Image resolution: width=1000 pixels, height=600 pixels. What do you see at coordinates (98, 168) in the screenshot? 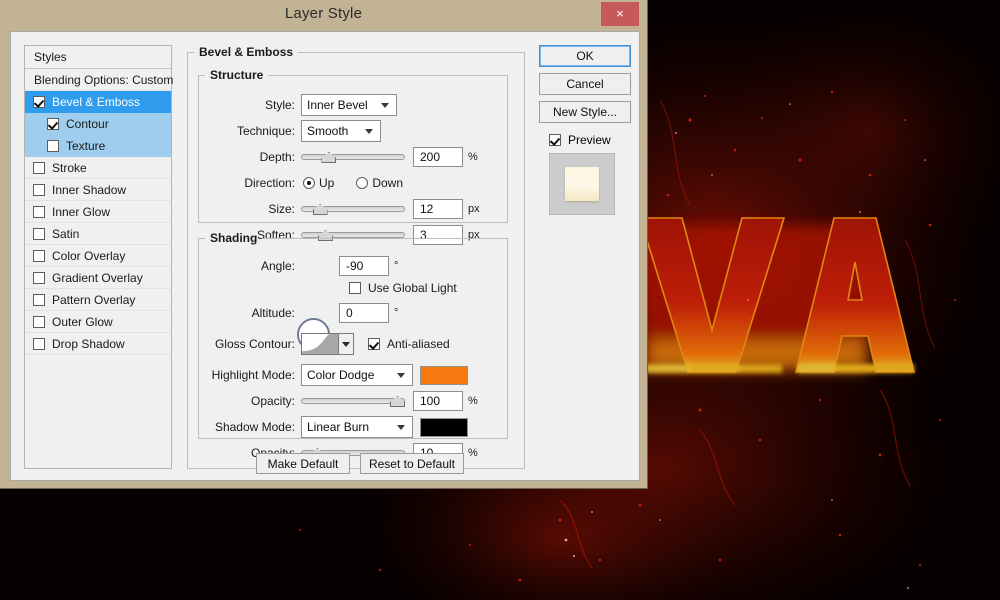
I see `style-list-item-stroke: Stroke` at bounding box center [98, 168].